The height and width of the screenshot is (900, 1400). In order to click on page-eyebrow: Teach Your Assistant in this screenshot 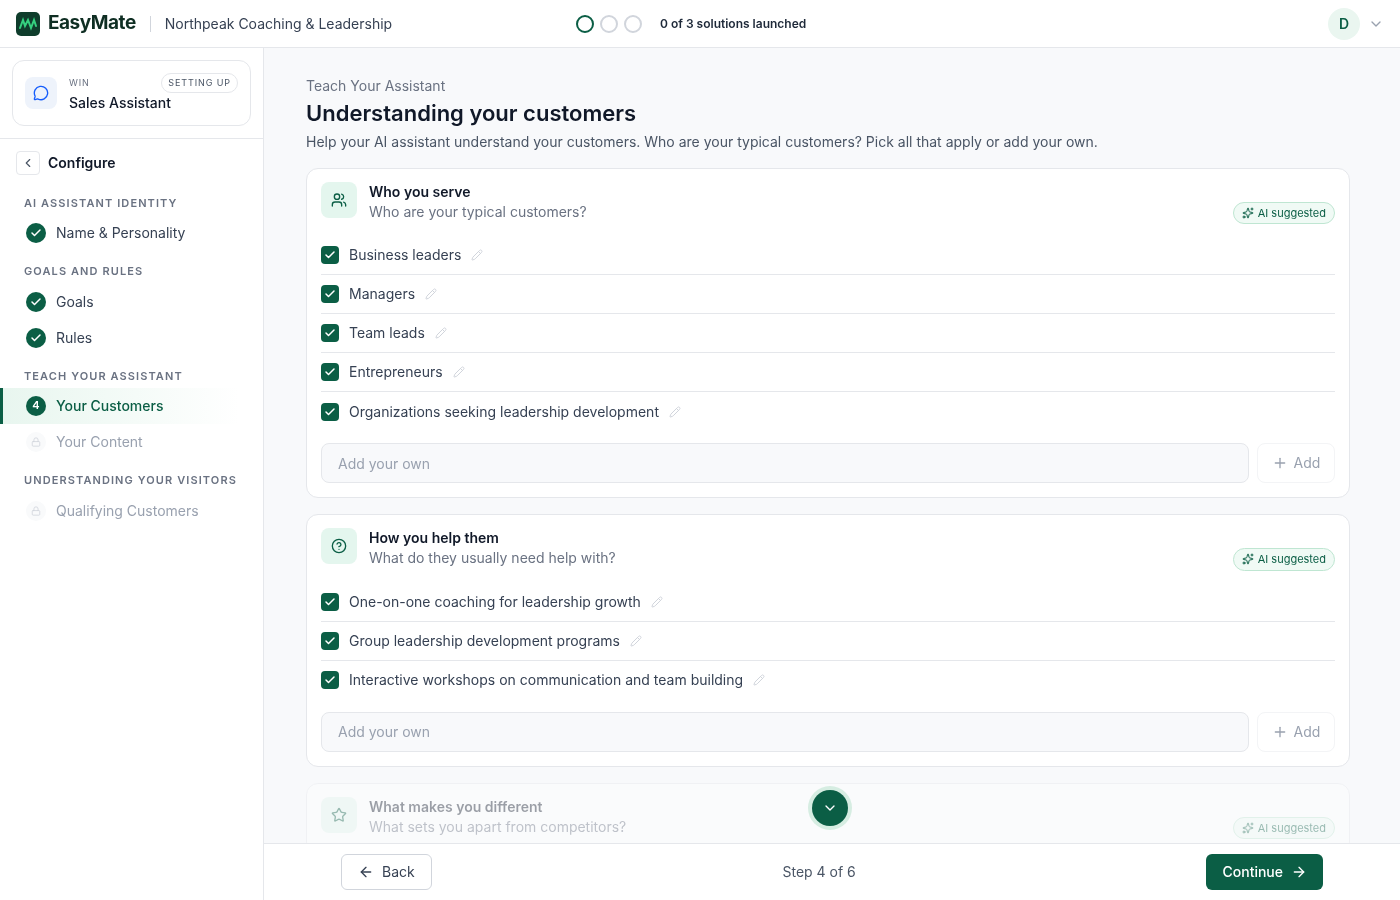, I will do `click(376, 86)`.